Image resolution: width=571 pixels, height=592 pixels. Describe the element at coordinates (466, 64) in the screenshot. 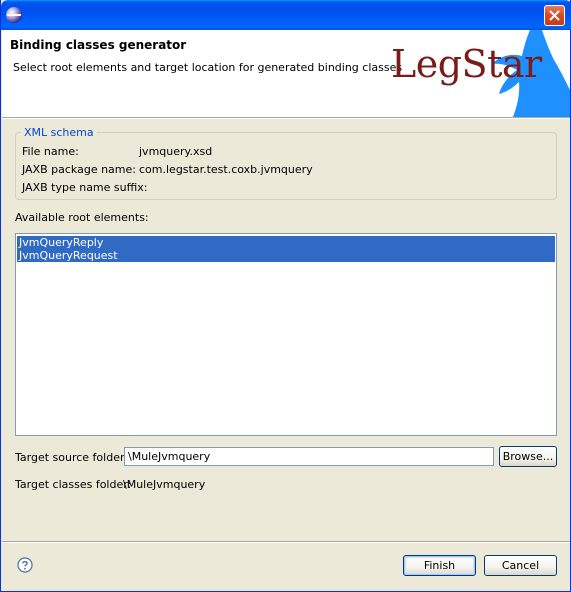

I see `legstar-logo-text: LegStar` at that location.